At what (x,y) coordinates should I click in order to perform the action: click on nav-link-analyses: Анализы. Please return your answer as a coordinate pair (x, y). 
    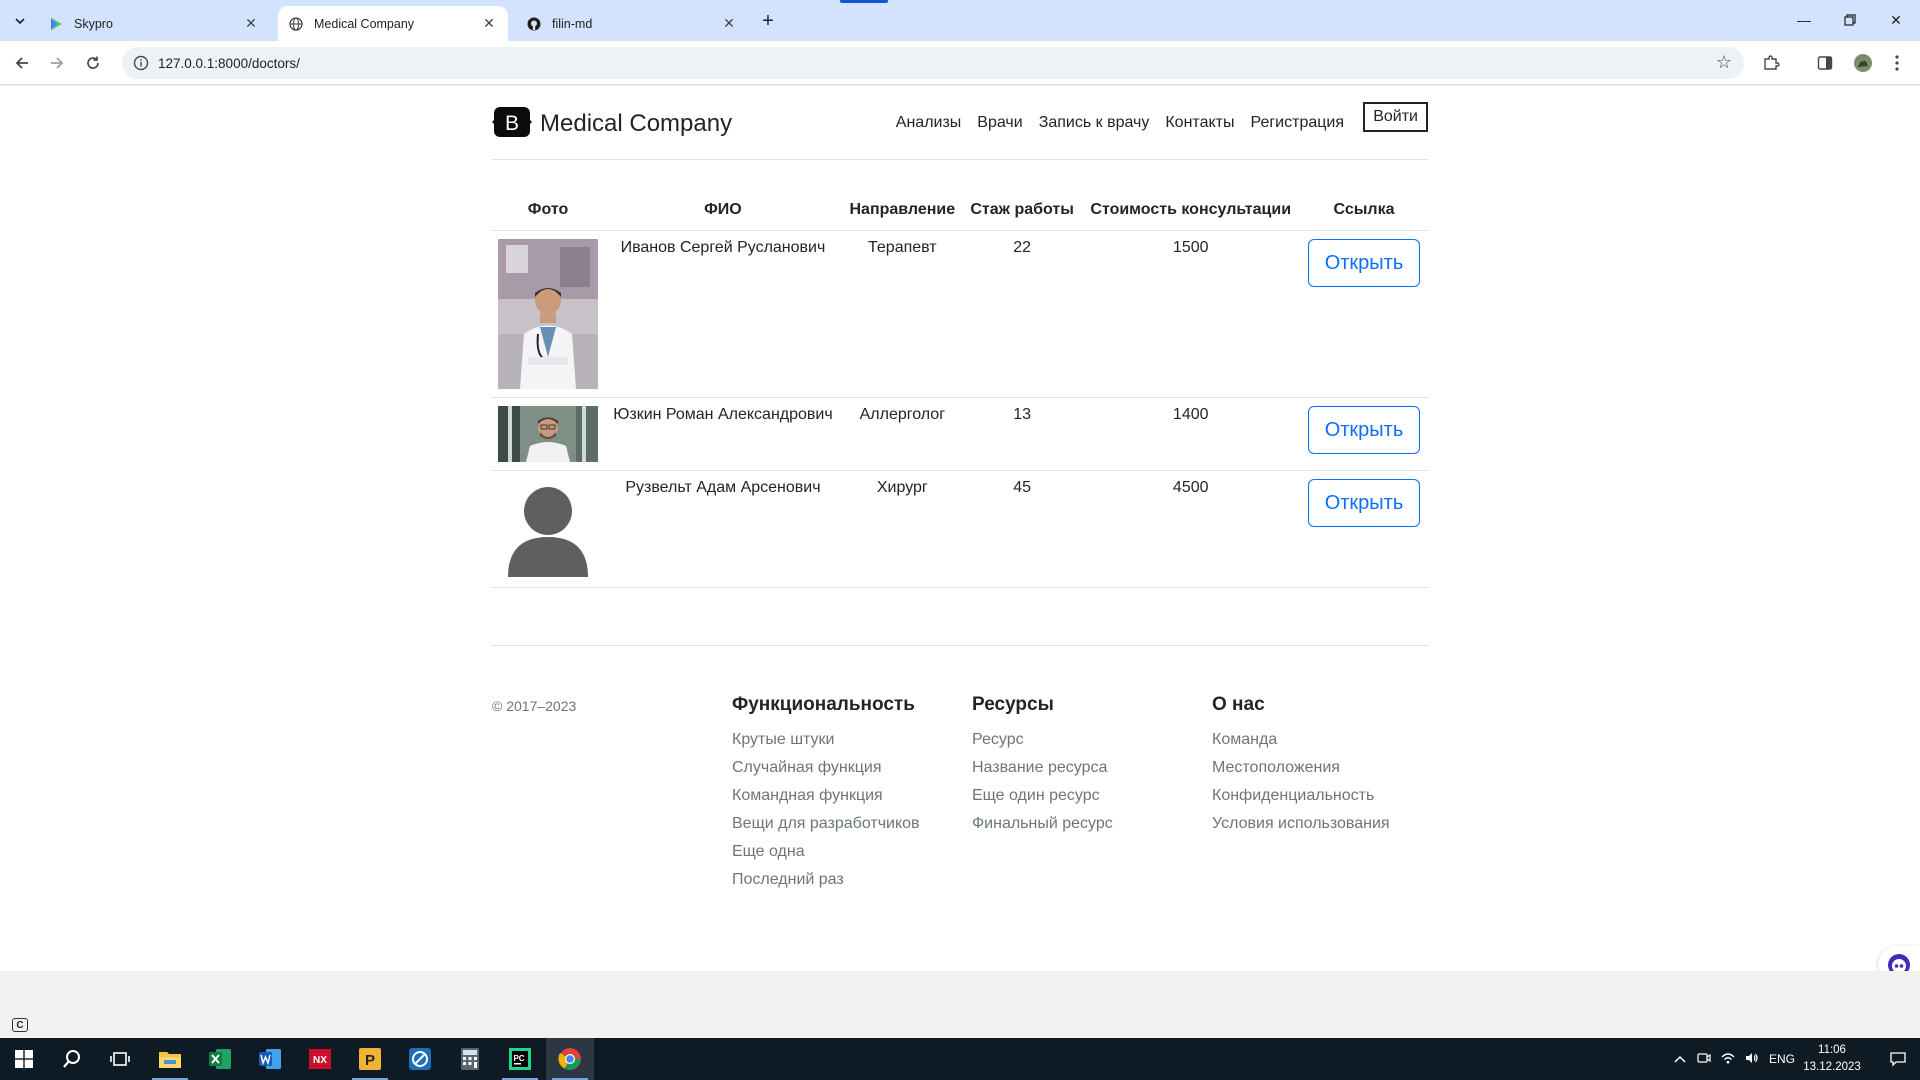
    Looking at the image, I should click on (929, 123).